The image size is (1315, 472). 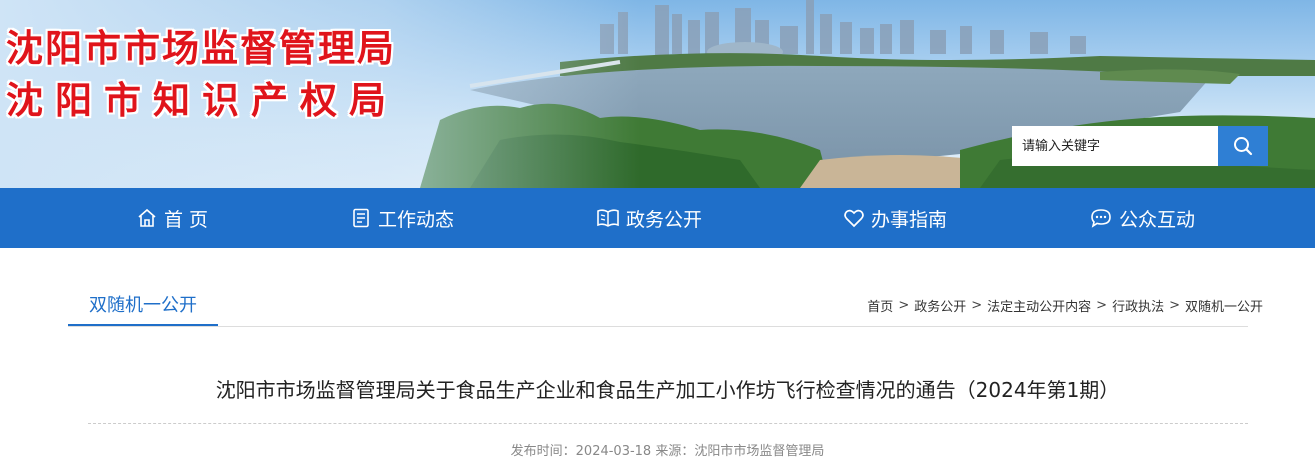 What do you see at coordinates (1157, 219) in the screenshot?
I see `nav-item-label: 公众互动` at bounding box center [1157, 219].